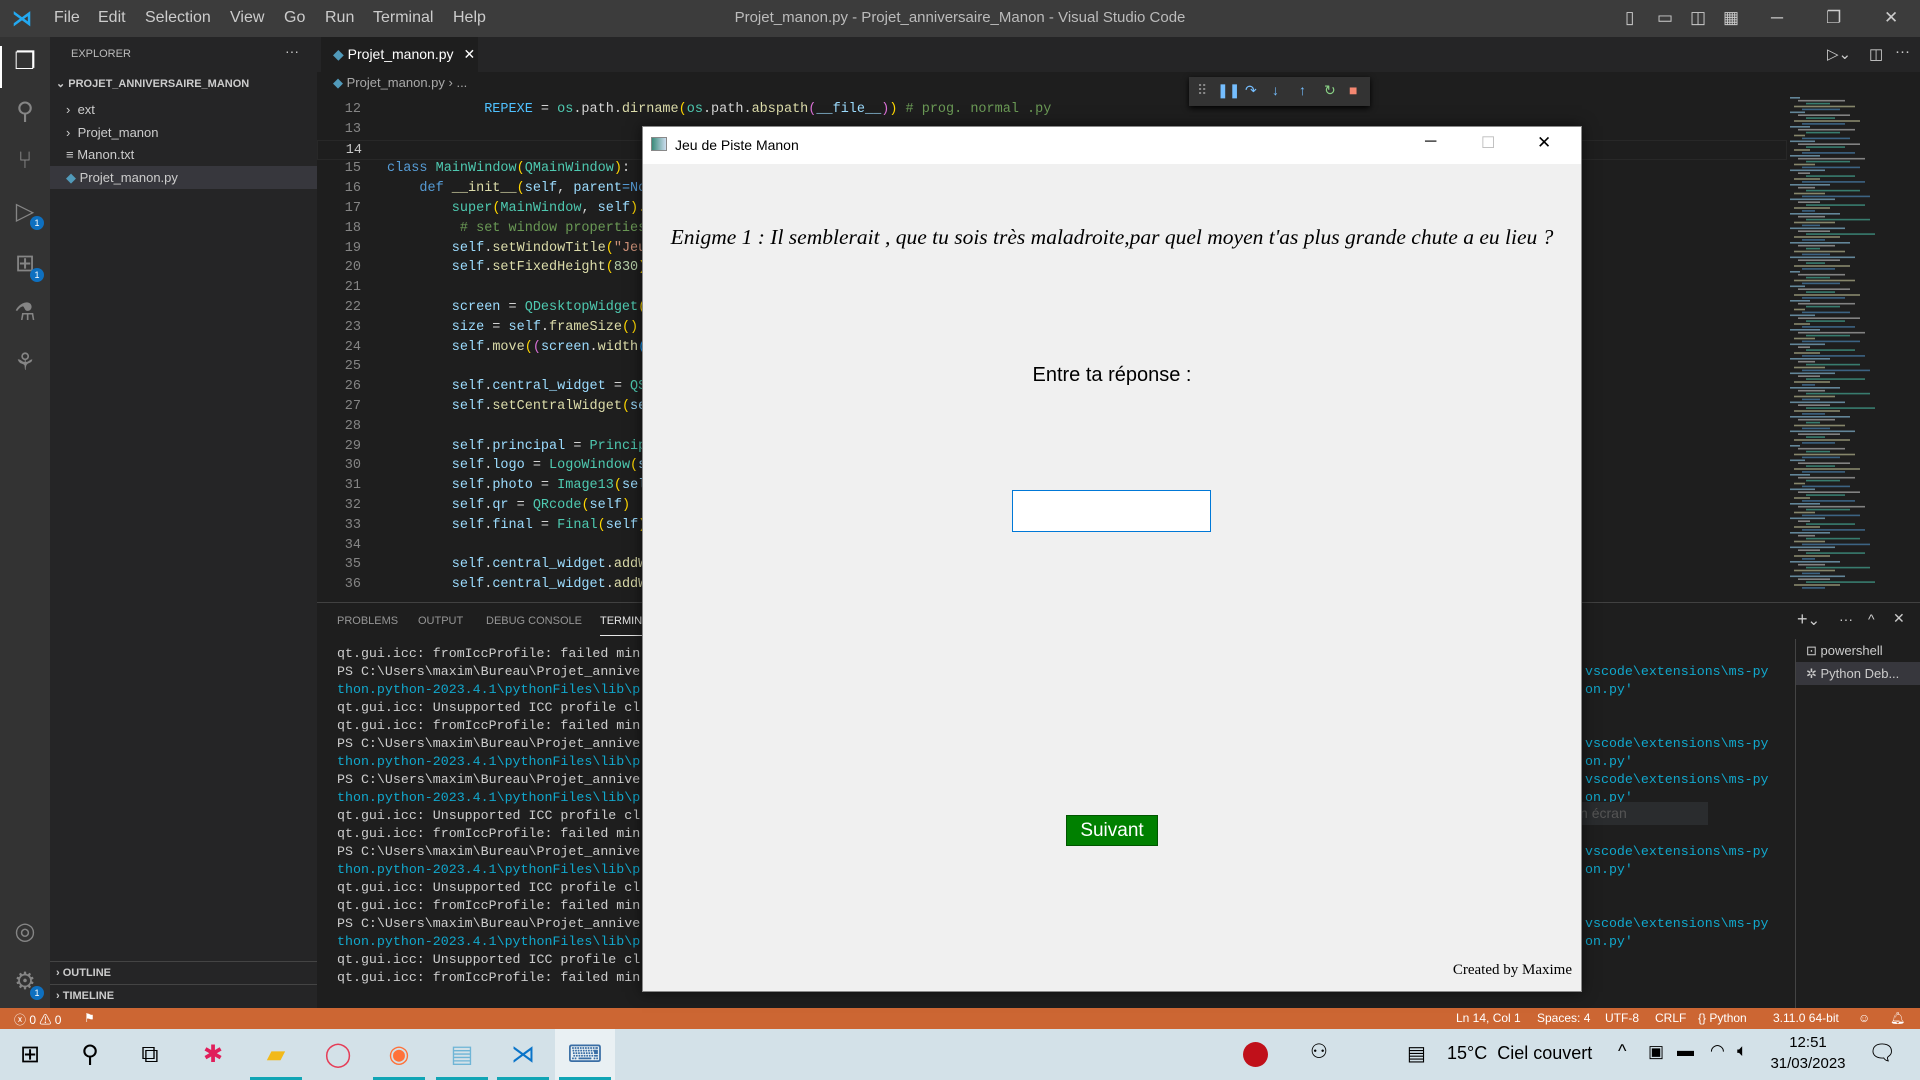 This screenshot has height=1080, width=1920. I want to click on tree-item-projet-manon-py: ◆ Projet_manon.py, so click(183, 177).